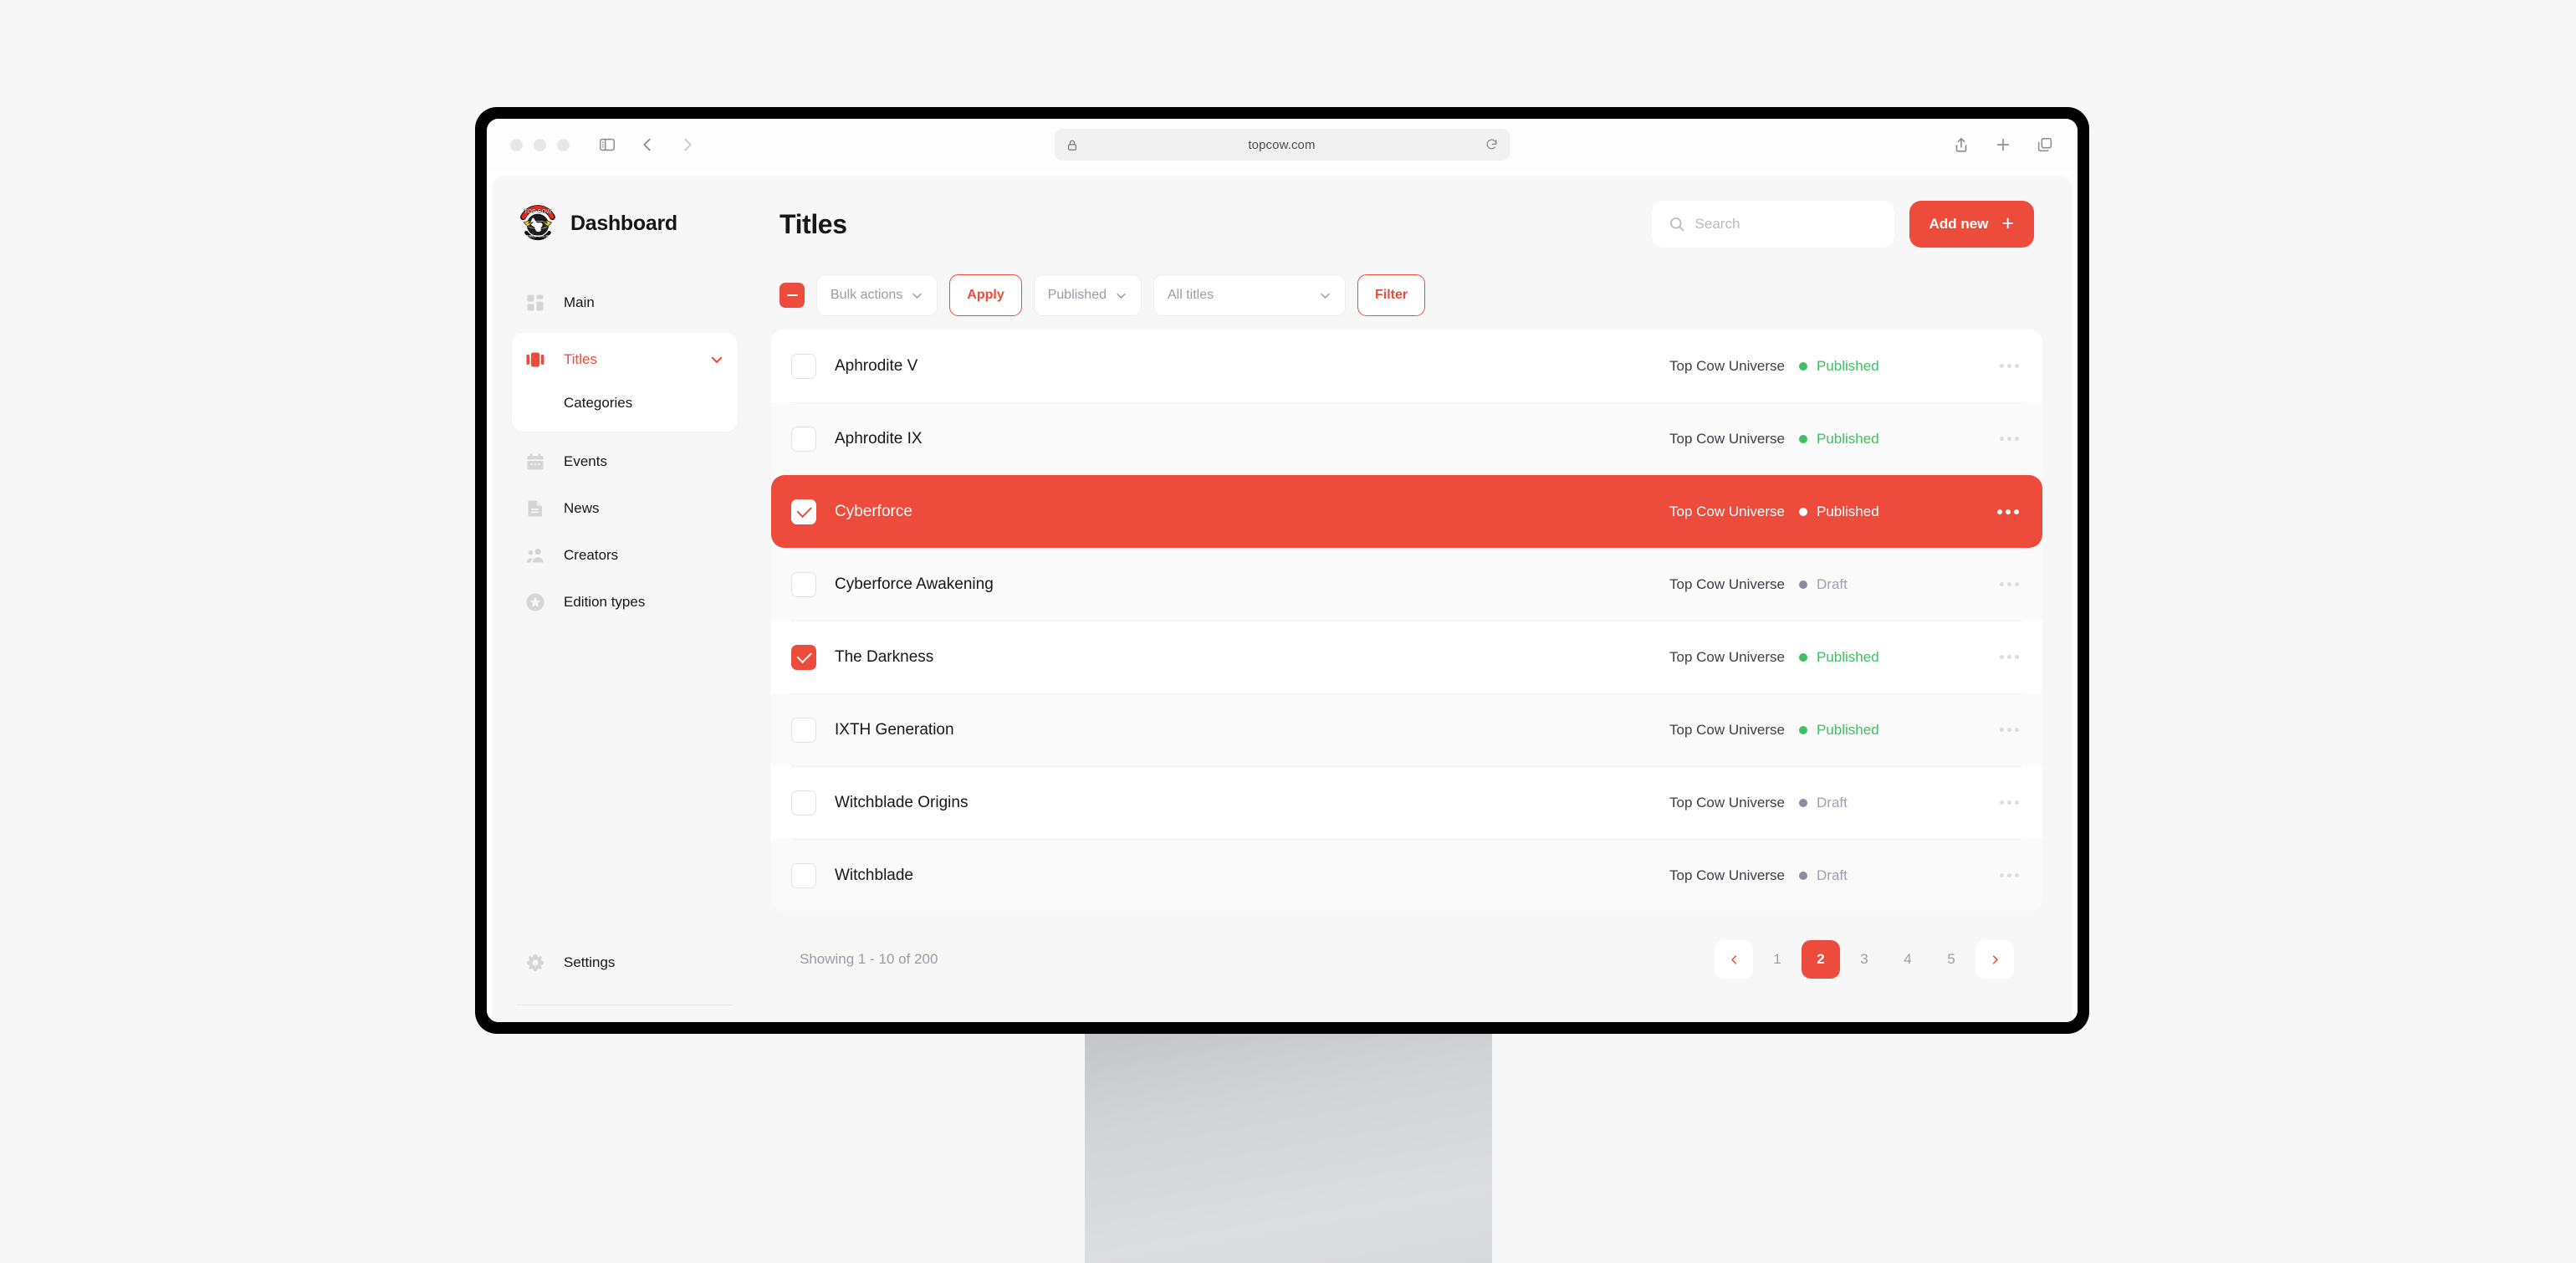  I want to click on search-input, so click(1786, 224).